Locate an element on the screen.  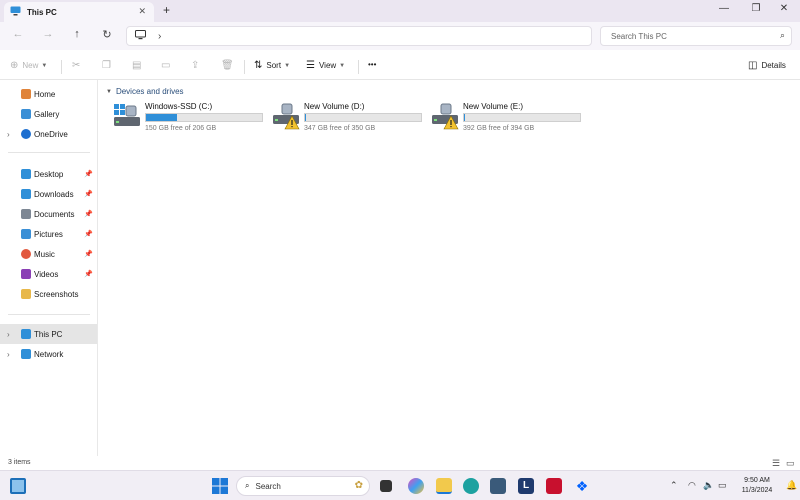
more-icon: ••• is located at coordinates (372, 64).